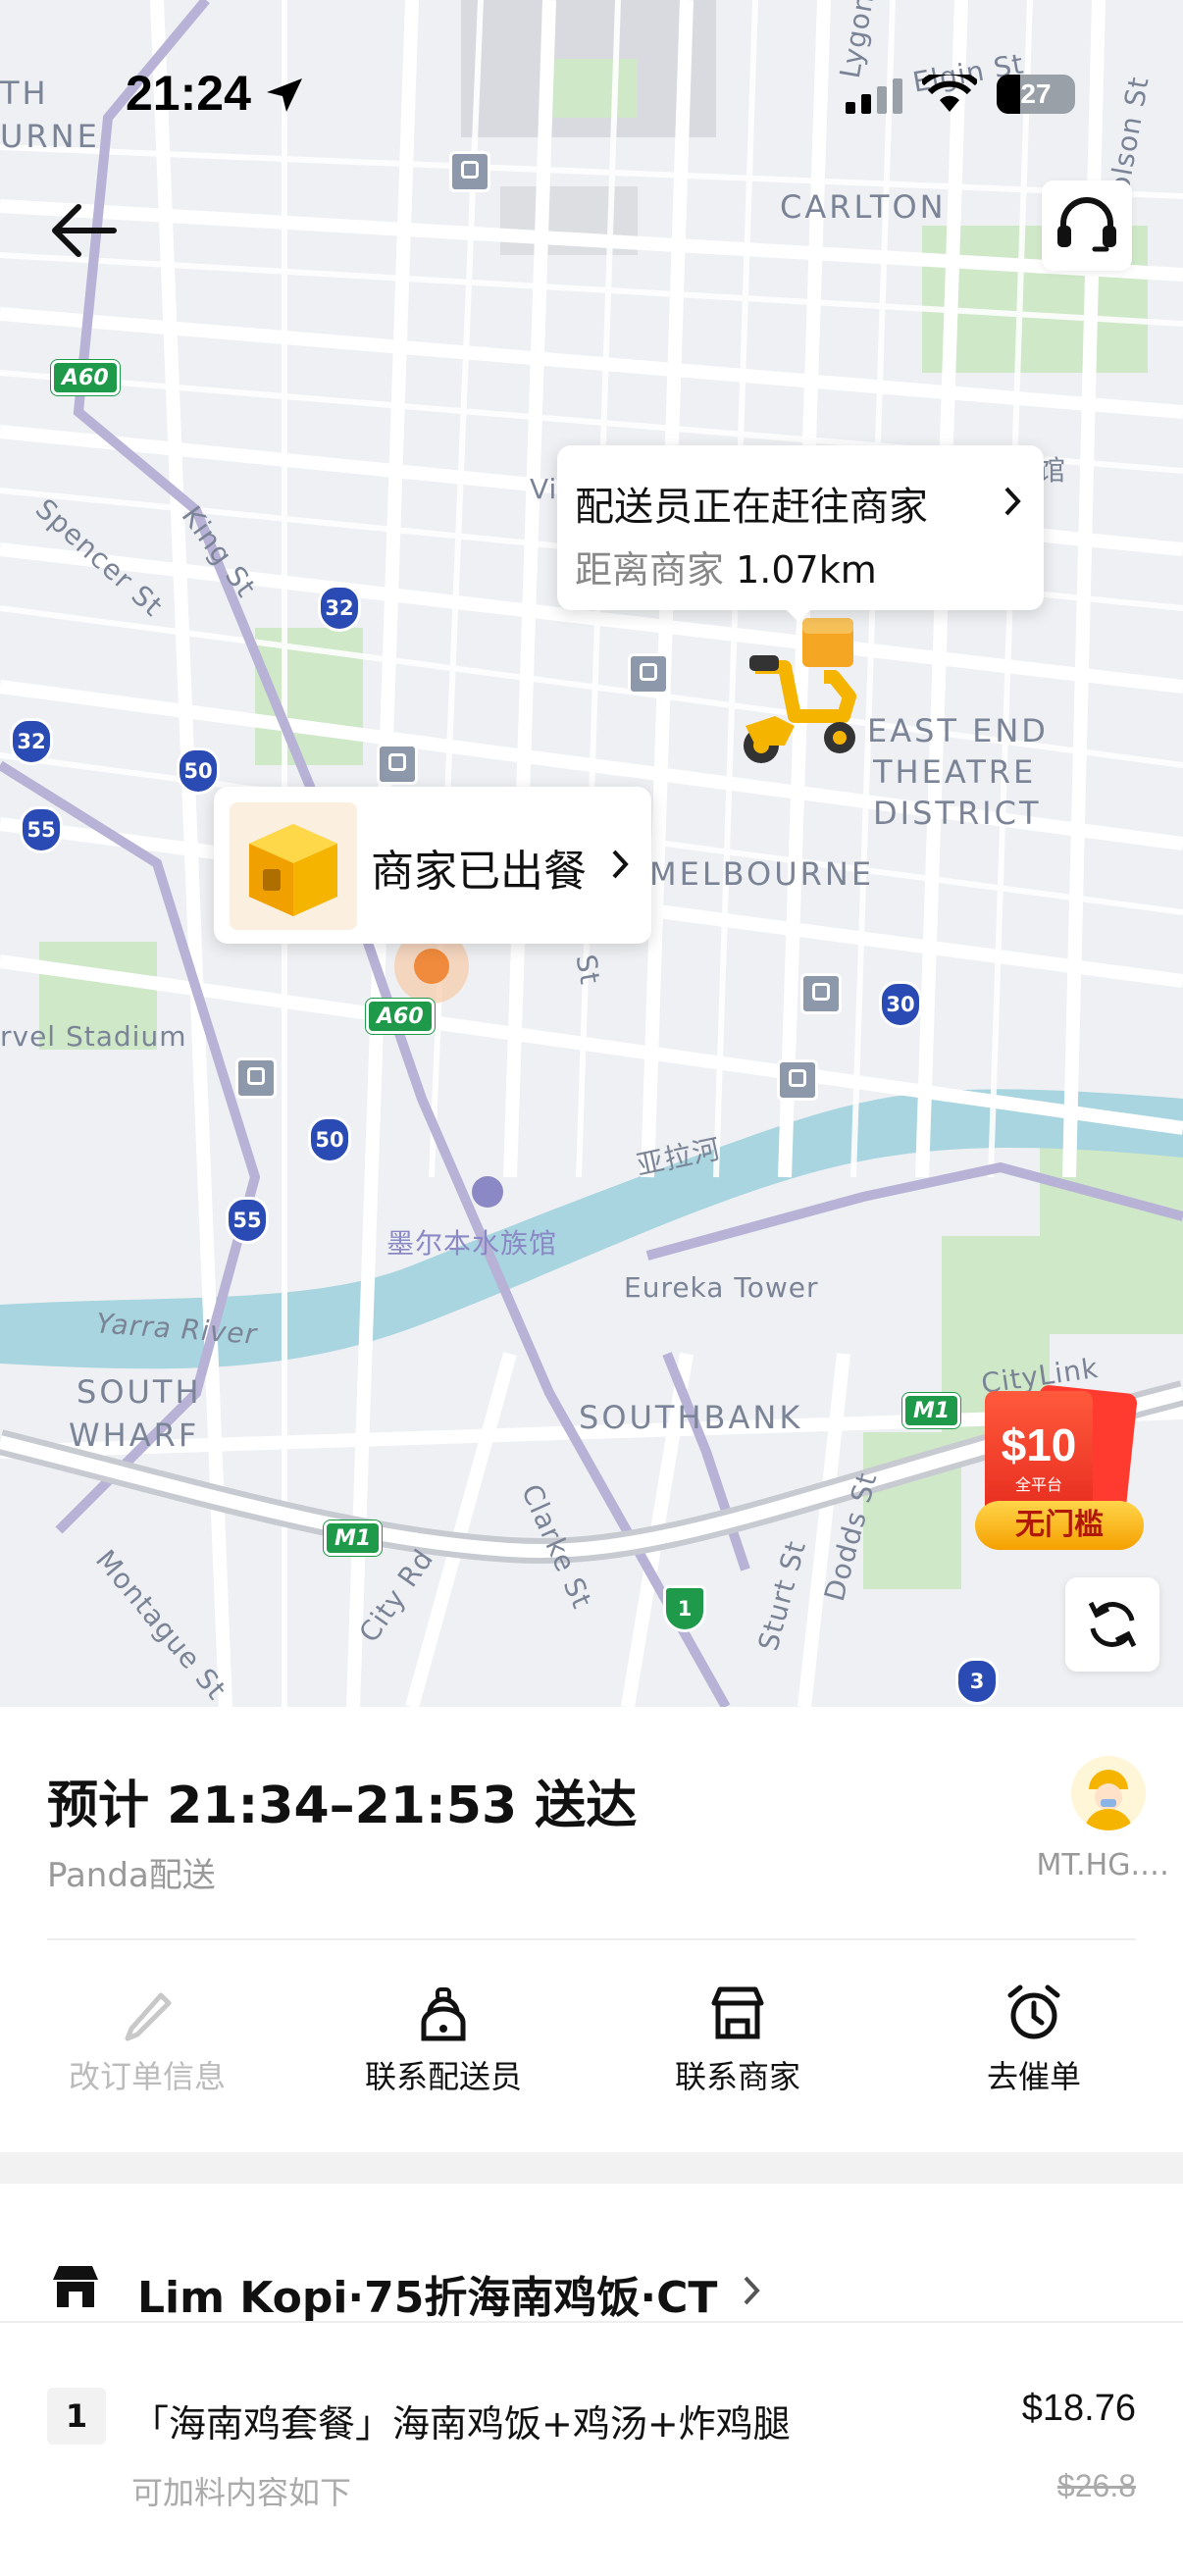 The width and height of the screenshot is (1183, 2576). Describe the element at coordinates (343, 1806) in the screenshot. I see `eta-text: 预计 21:34–21:53 送达` at that location.